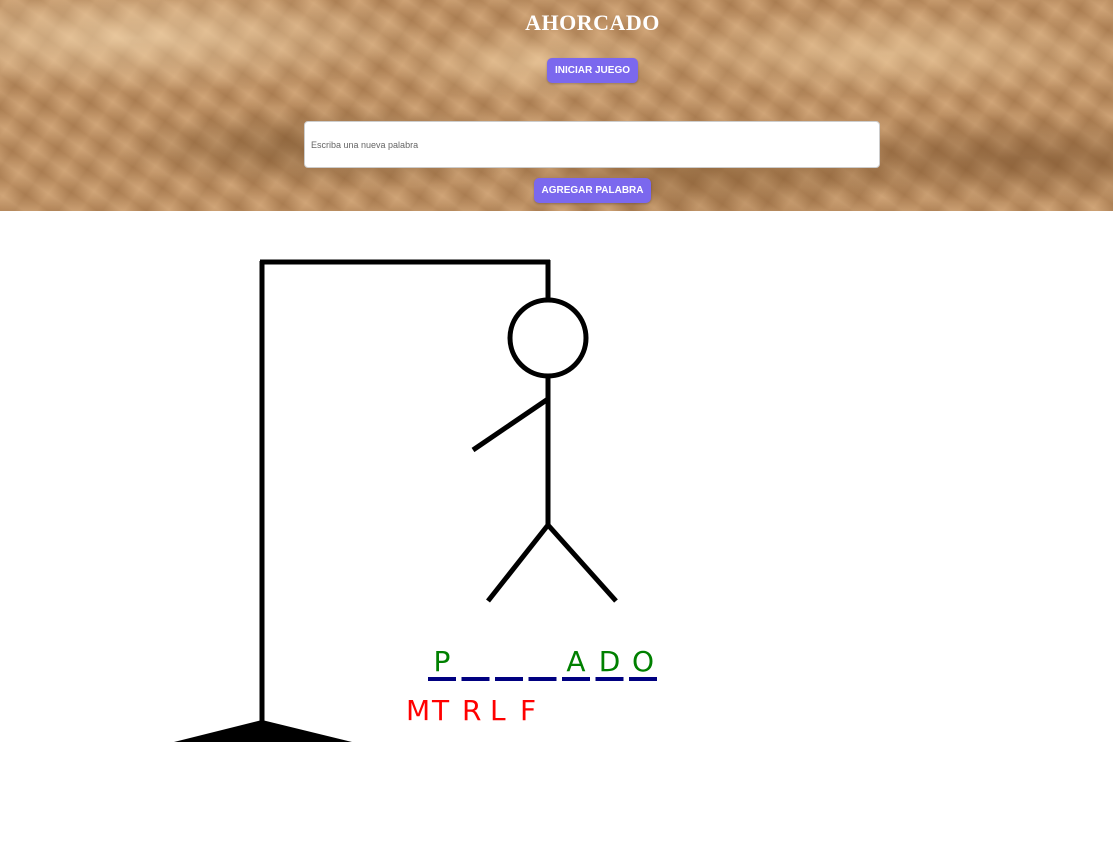 This screenshot has width=1113, height=855. Describe the element at coordinates (498, 710) in the screenshot. I see `wrong-letter: L` at that location.